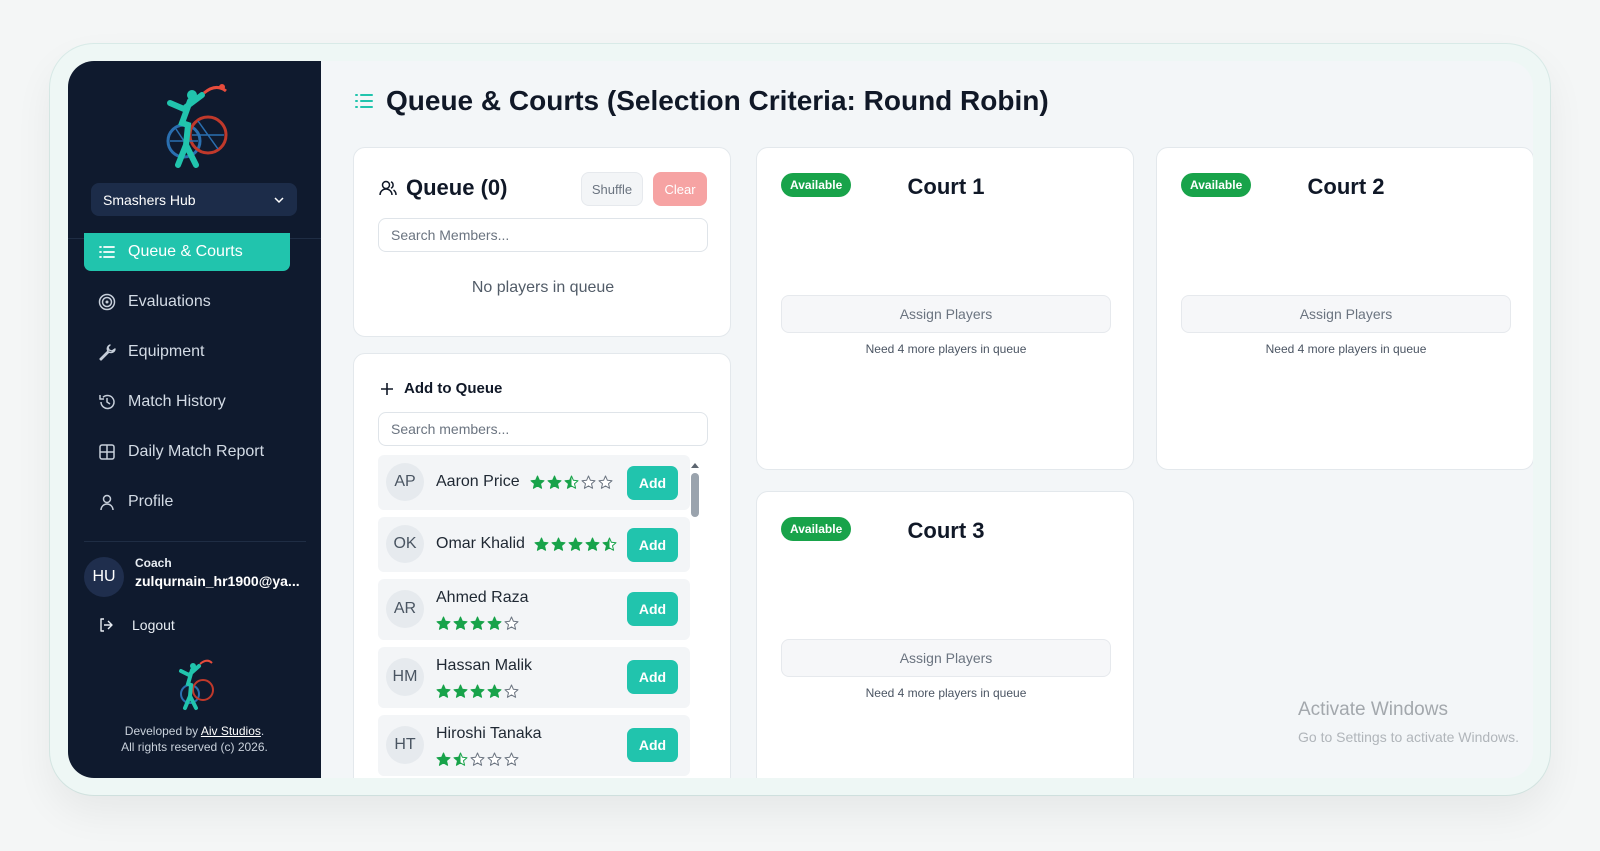  Describe the element at coordinates (153, 563) in the screenshot. I see `user-role: Coach` at that location.